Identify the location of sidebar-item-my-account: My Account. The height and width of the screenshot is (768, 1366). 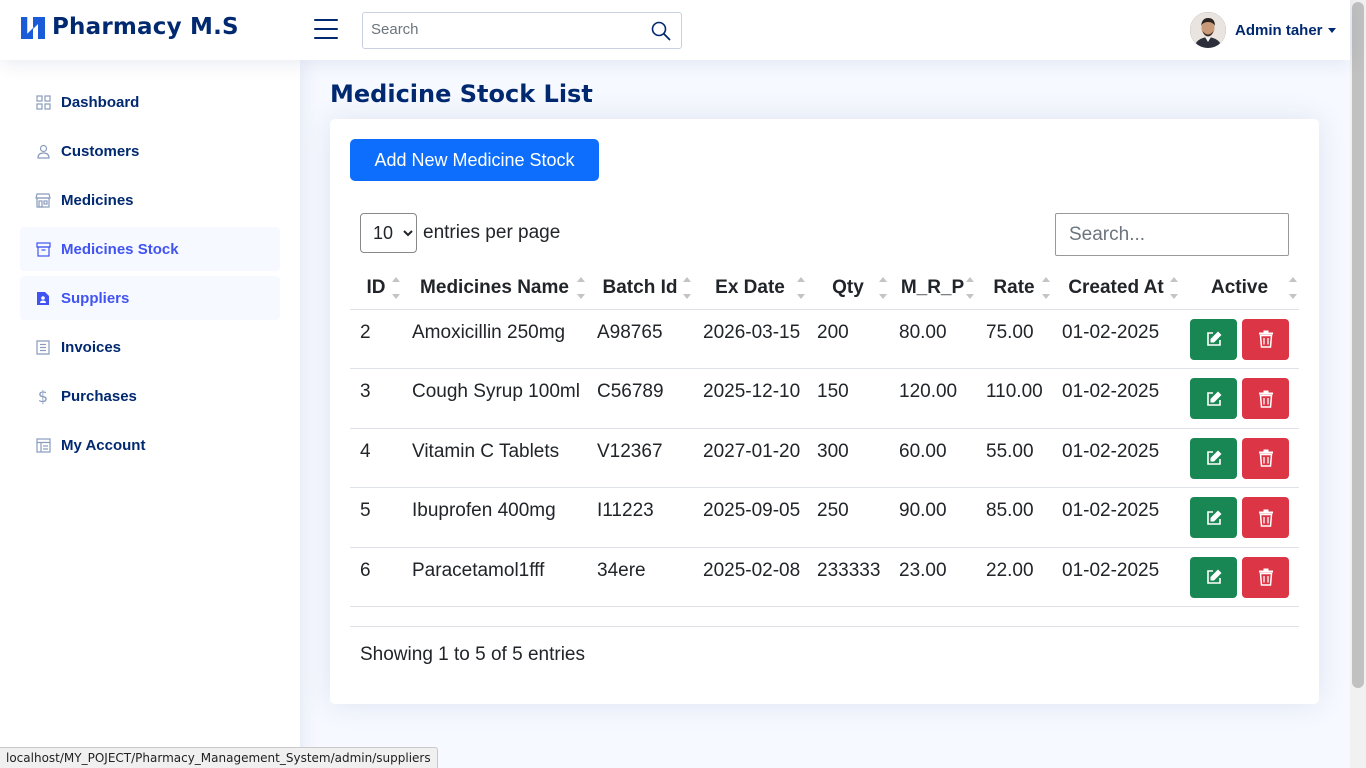
(150, 445).